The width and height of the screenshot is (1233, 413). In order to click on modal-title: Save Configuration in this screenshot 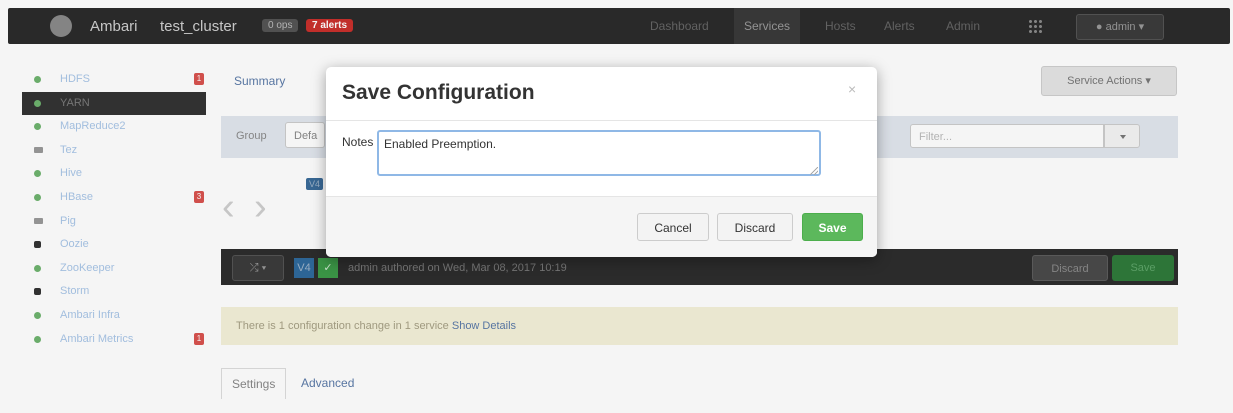, I will do `click(438, 92)`.